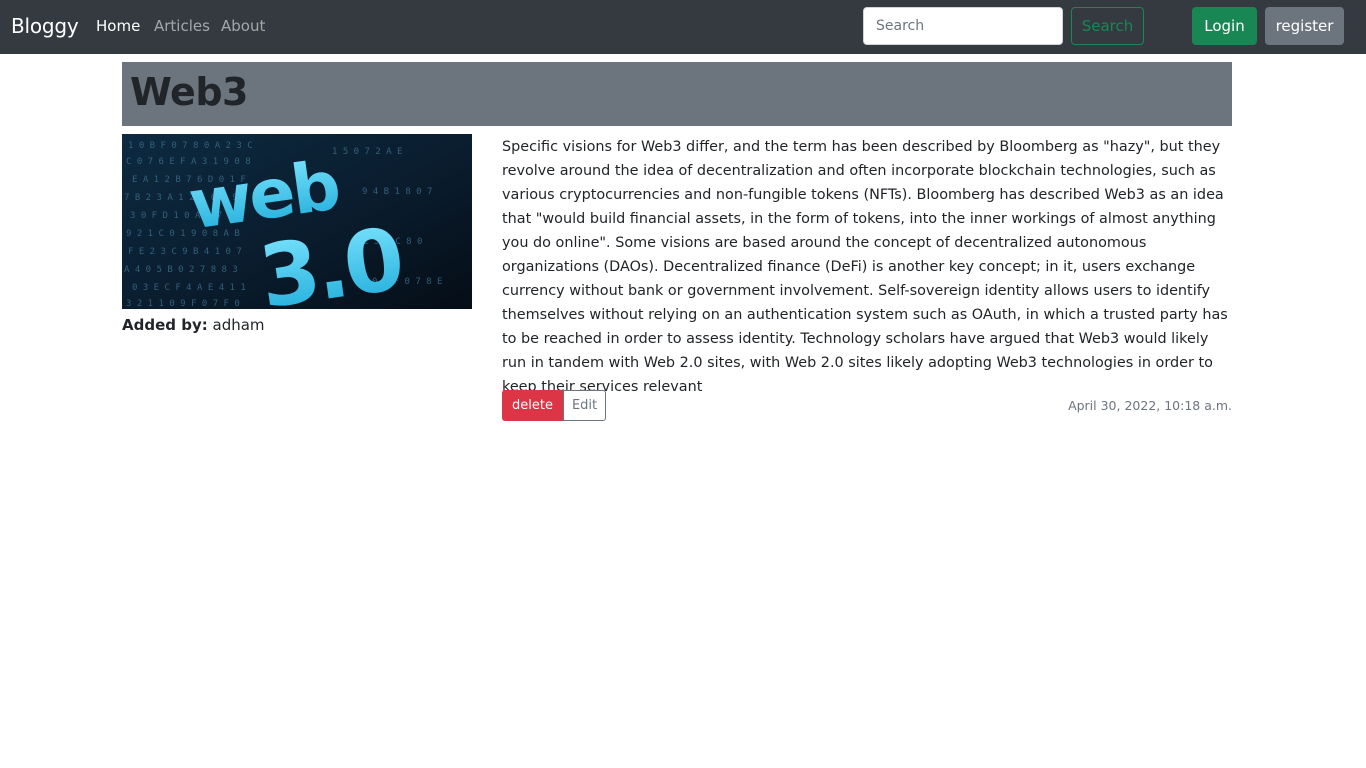  I want to click on login-button: Login, so click(1224, 26).